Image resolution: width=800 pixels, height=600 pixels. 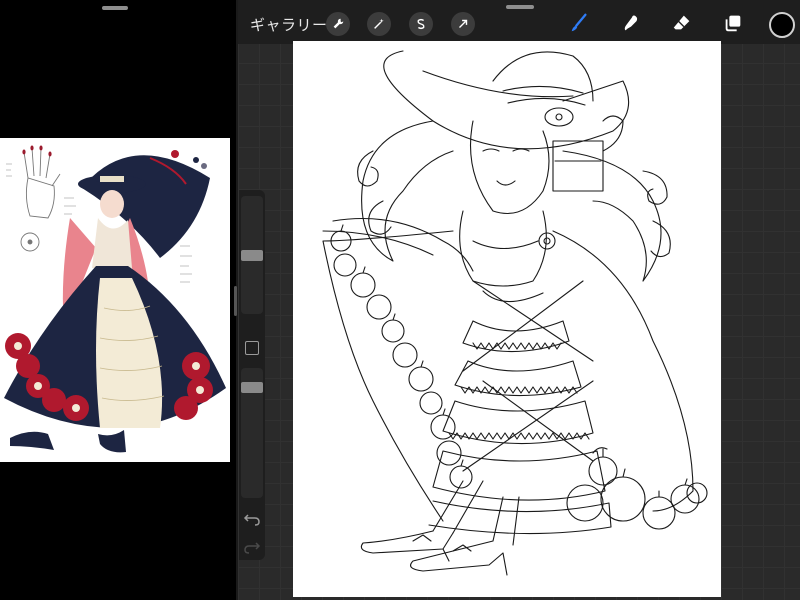 I want to click on wrench-icon, so click(x=338, y=23).